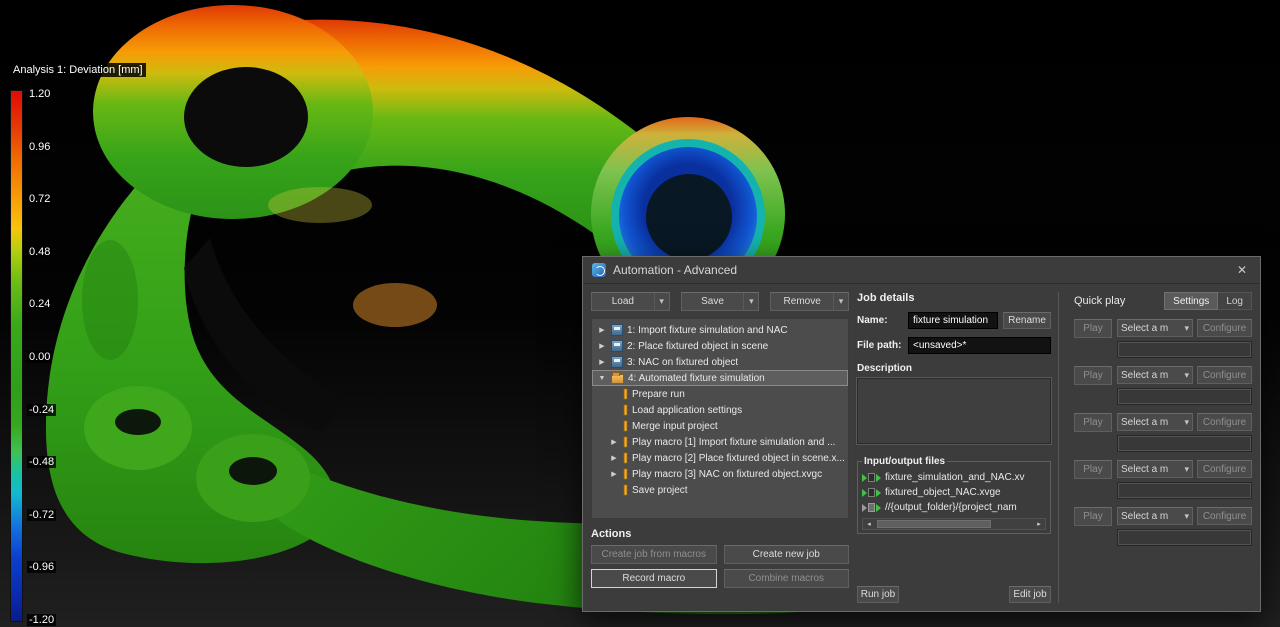  What do you see at coordinates (885, 368) in the screenshot?
I see `description-label: Description` at bounding box center [885, 368].